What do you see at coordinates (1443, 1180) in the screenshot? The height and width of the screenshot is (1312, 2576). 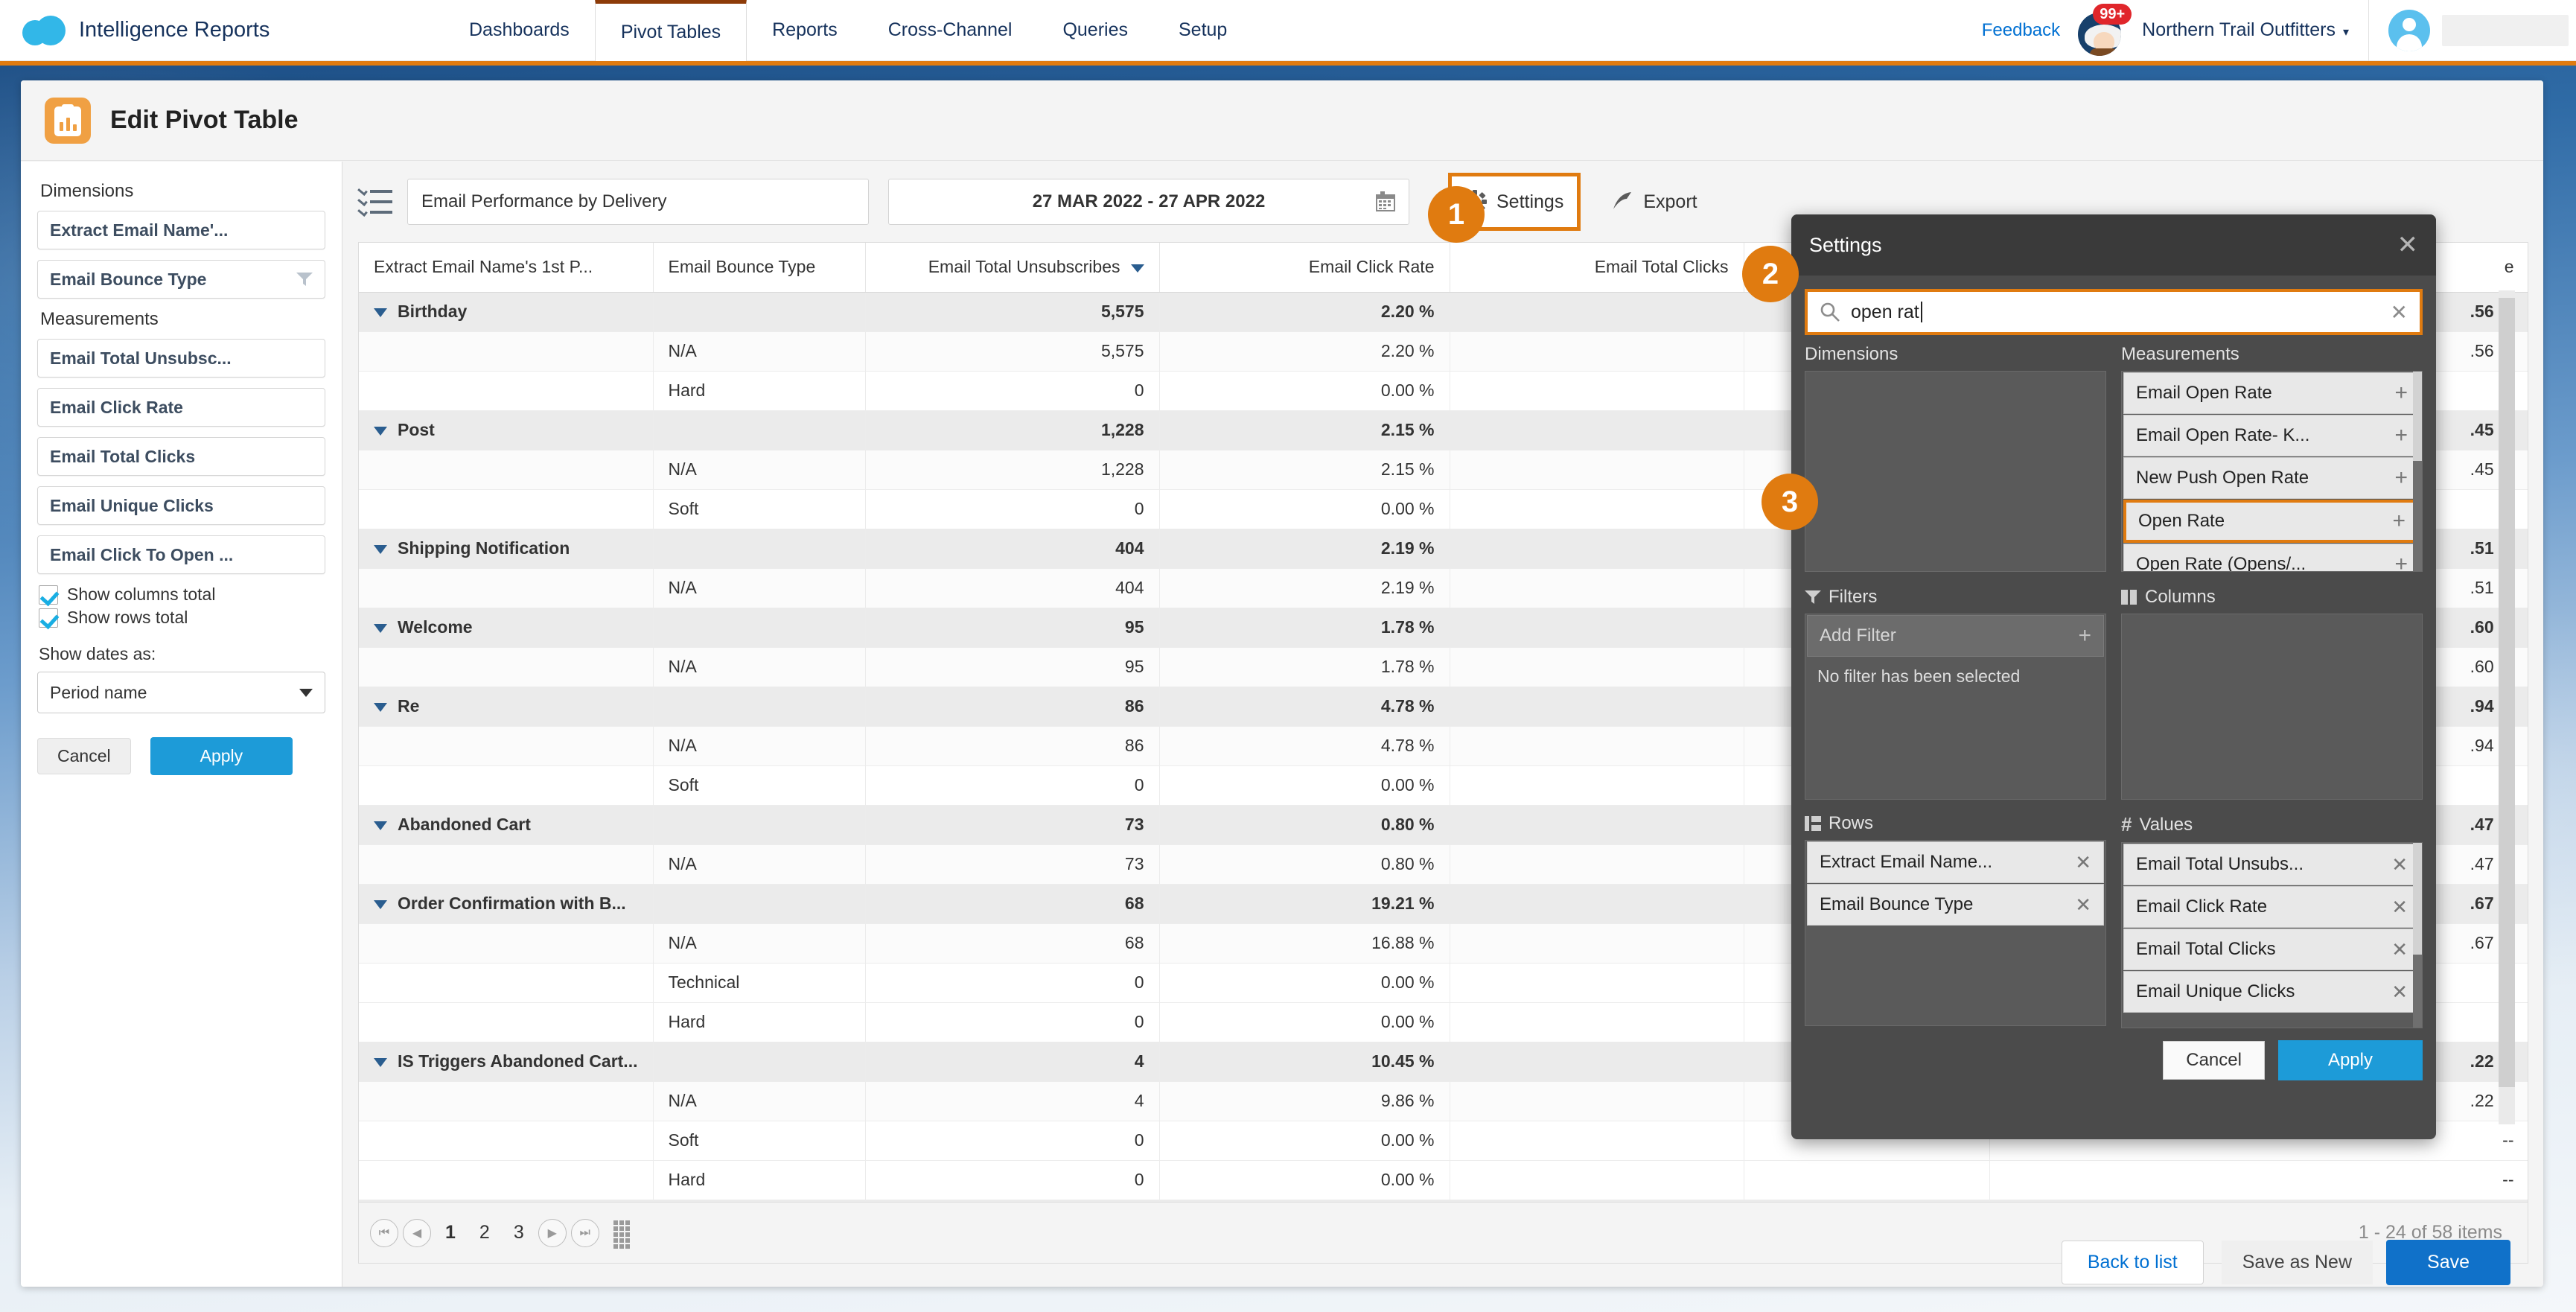 I see `table-row: Hard00.00 % --` at bounding box center [1443, 1180].